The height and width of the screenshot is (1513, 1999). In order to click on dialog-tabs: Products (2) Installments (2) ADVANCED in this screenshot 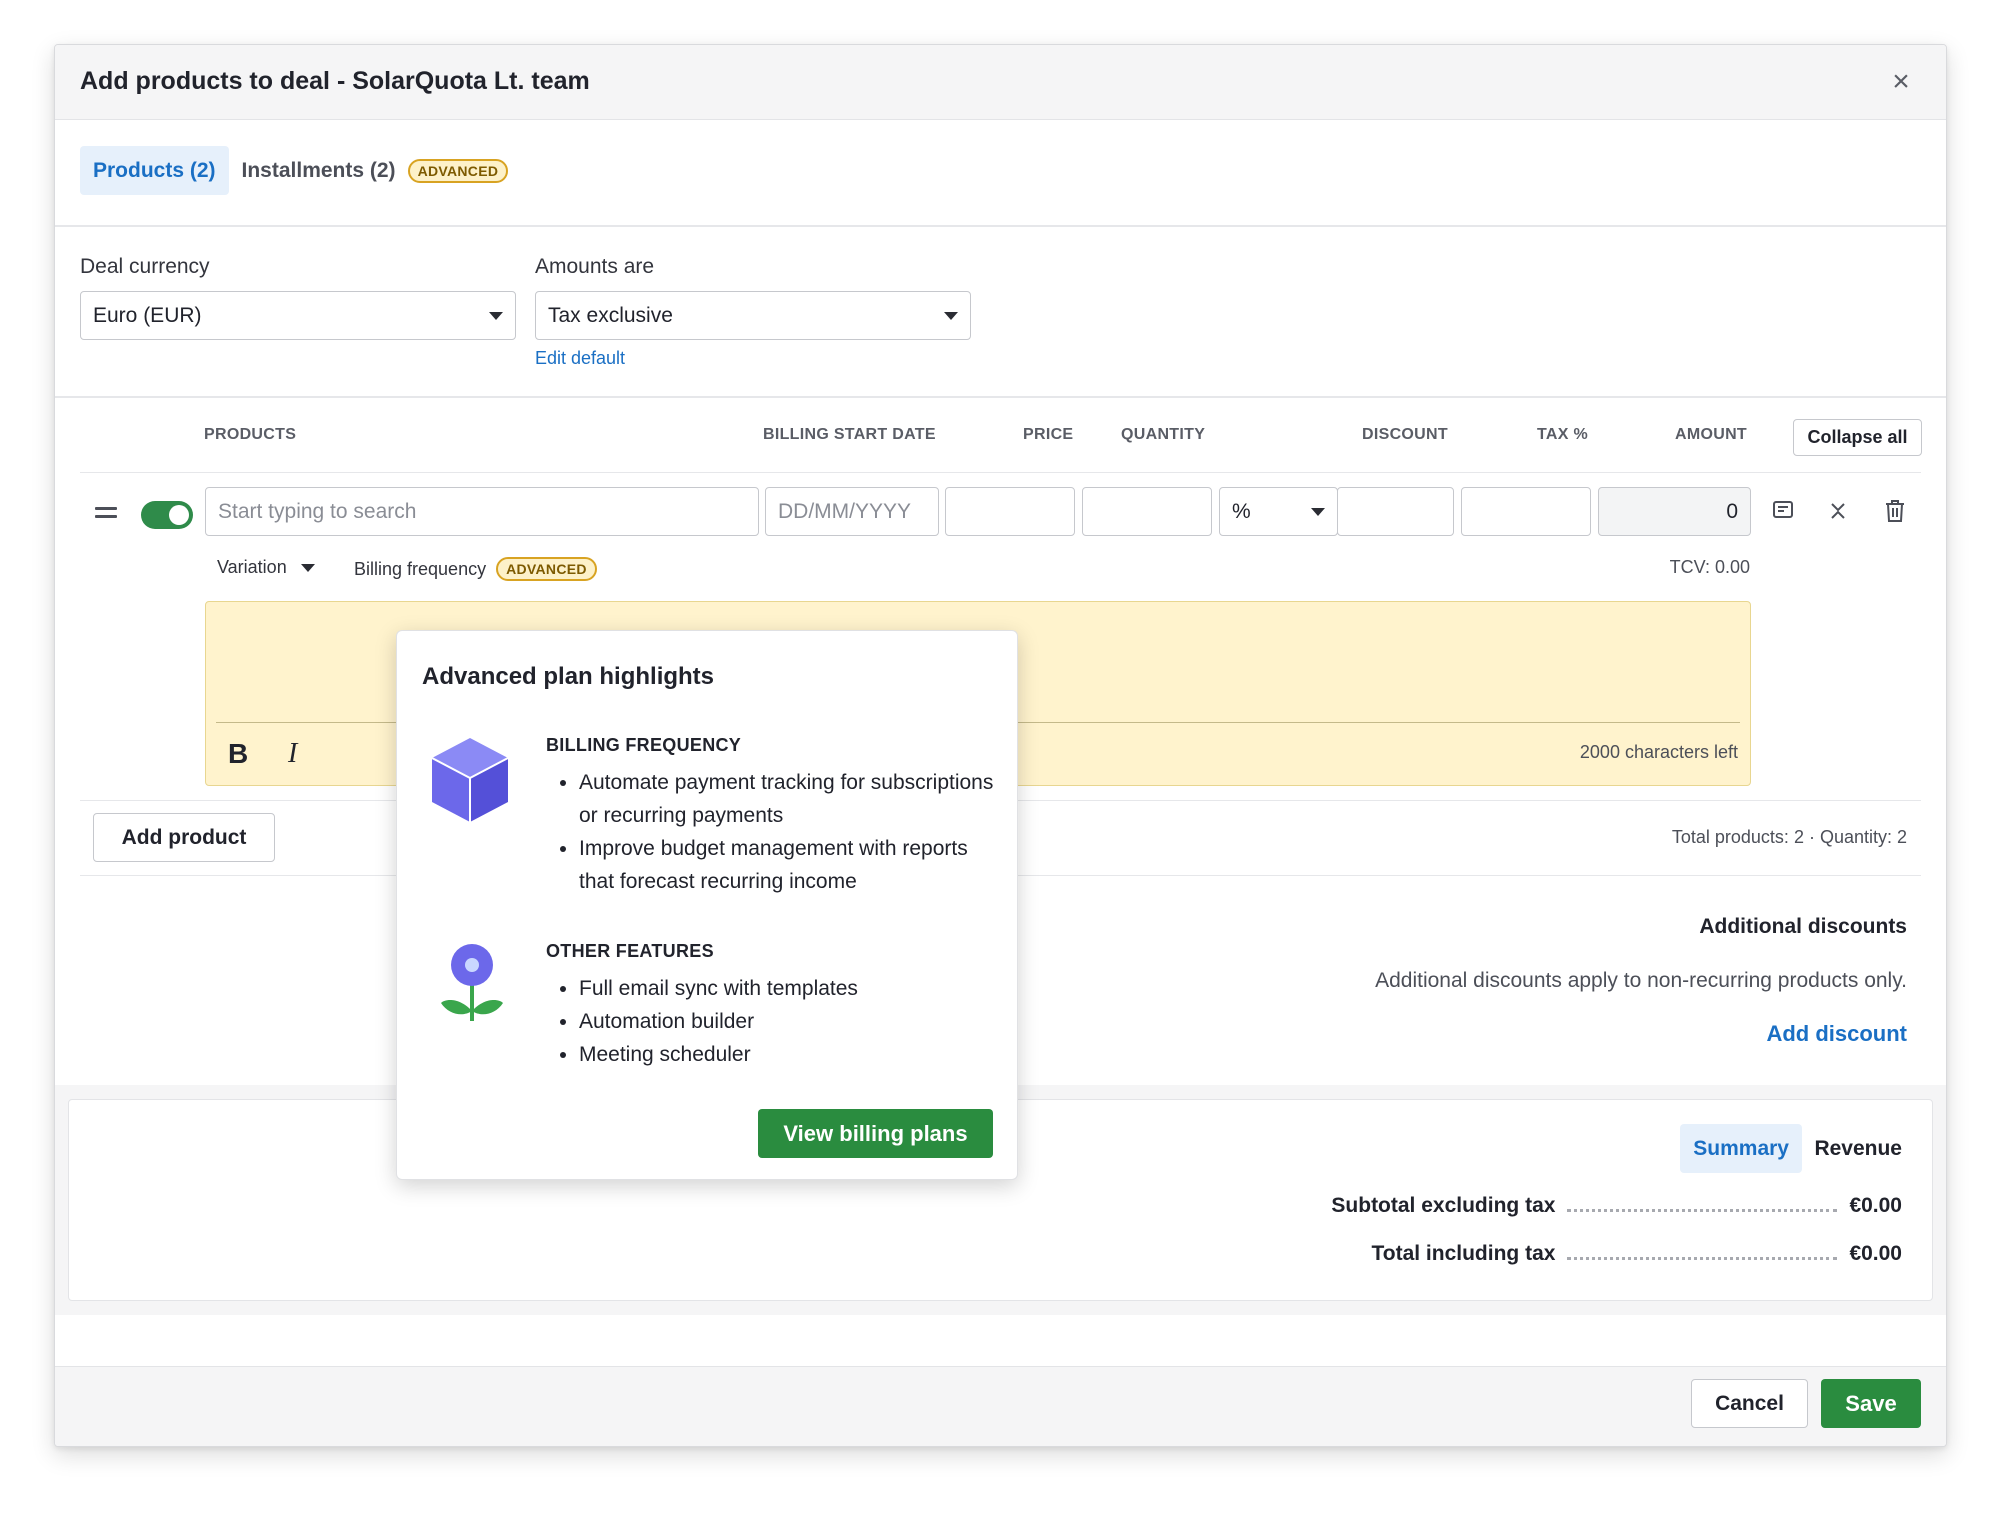, I will do `click(300, 170)`.